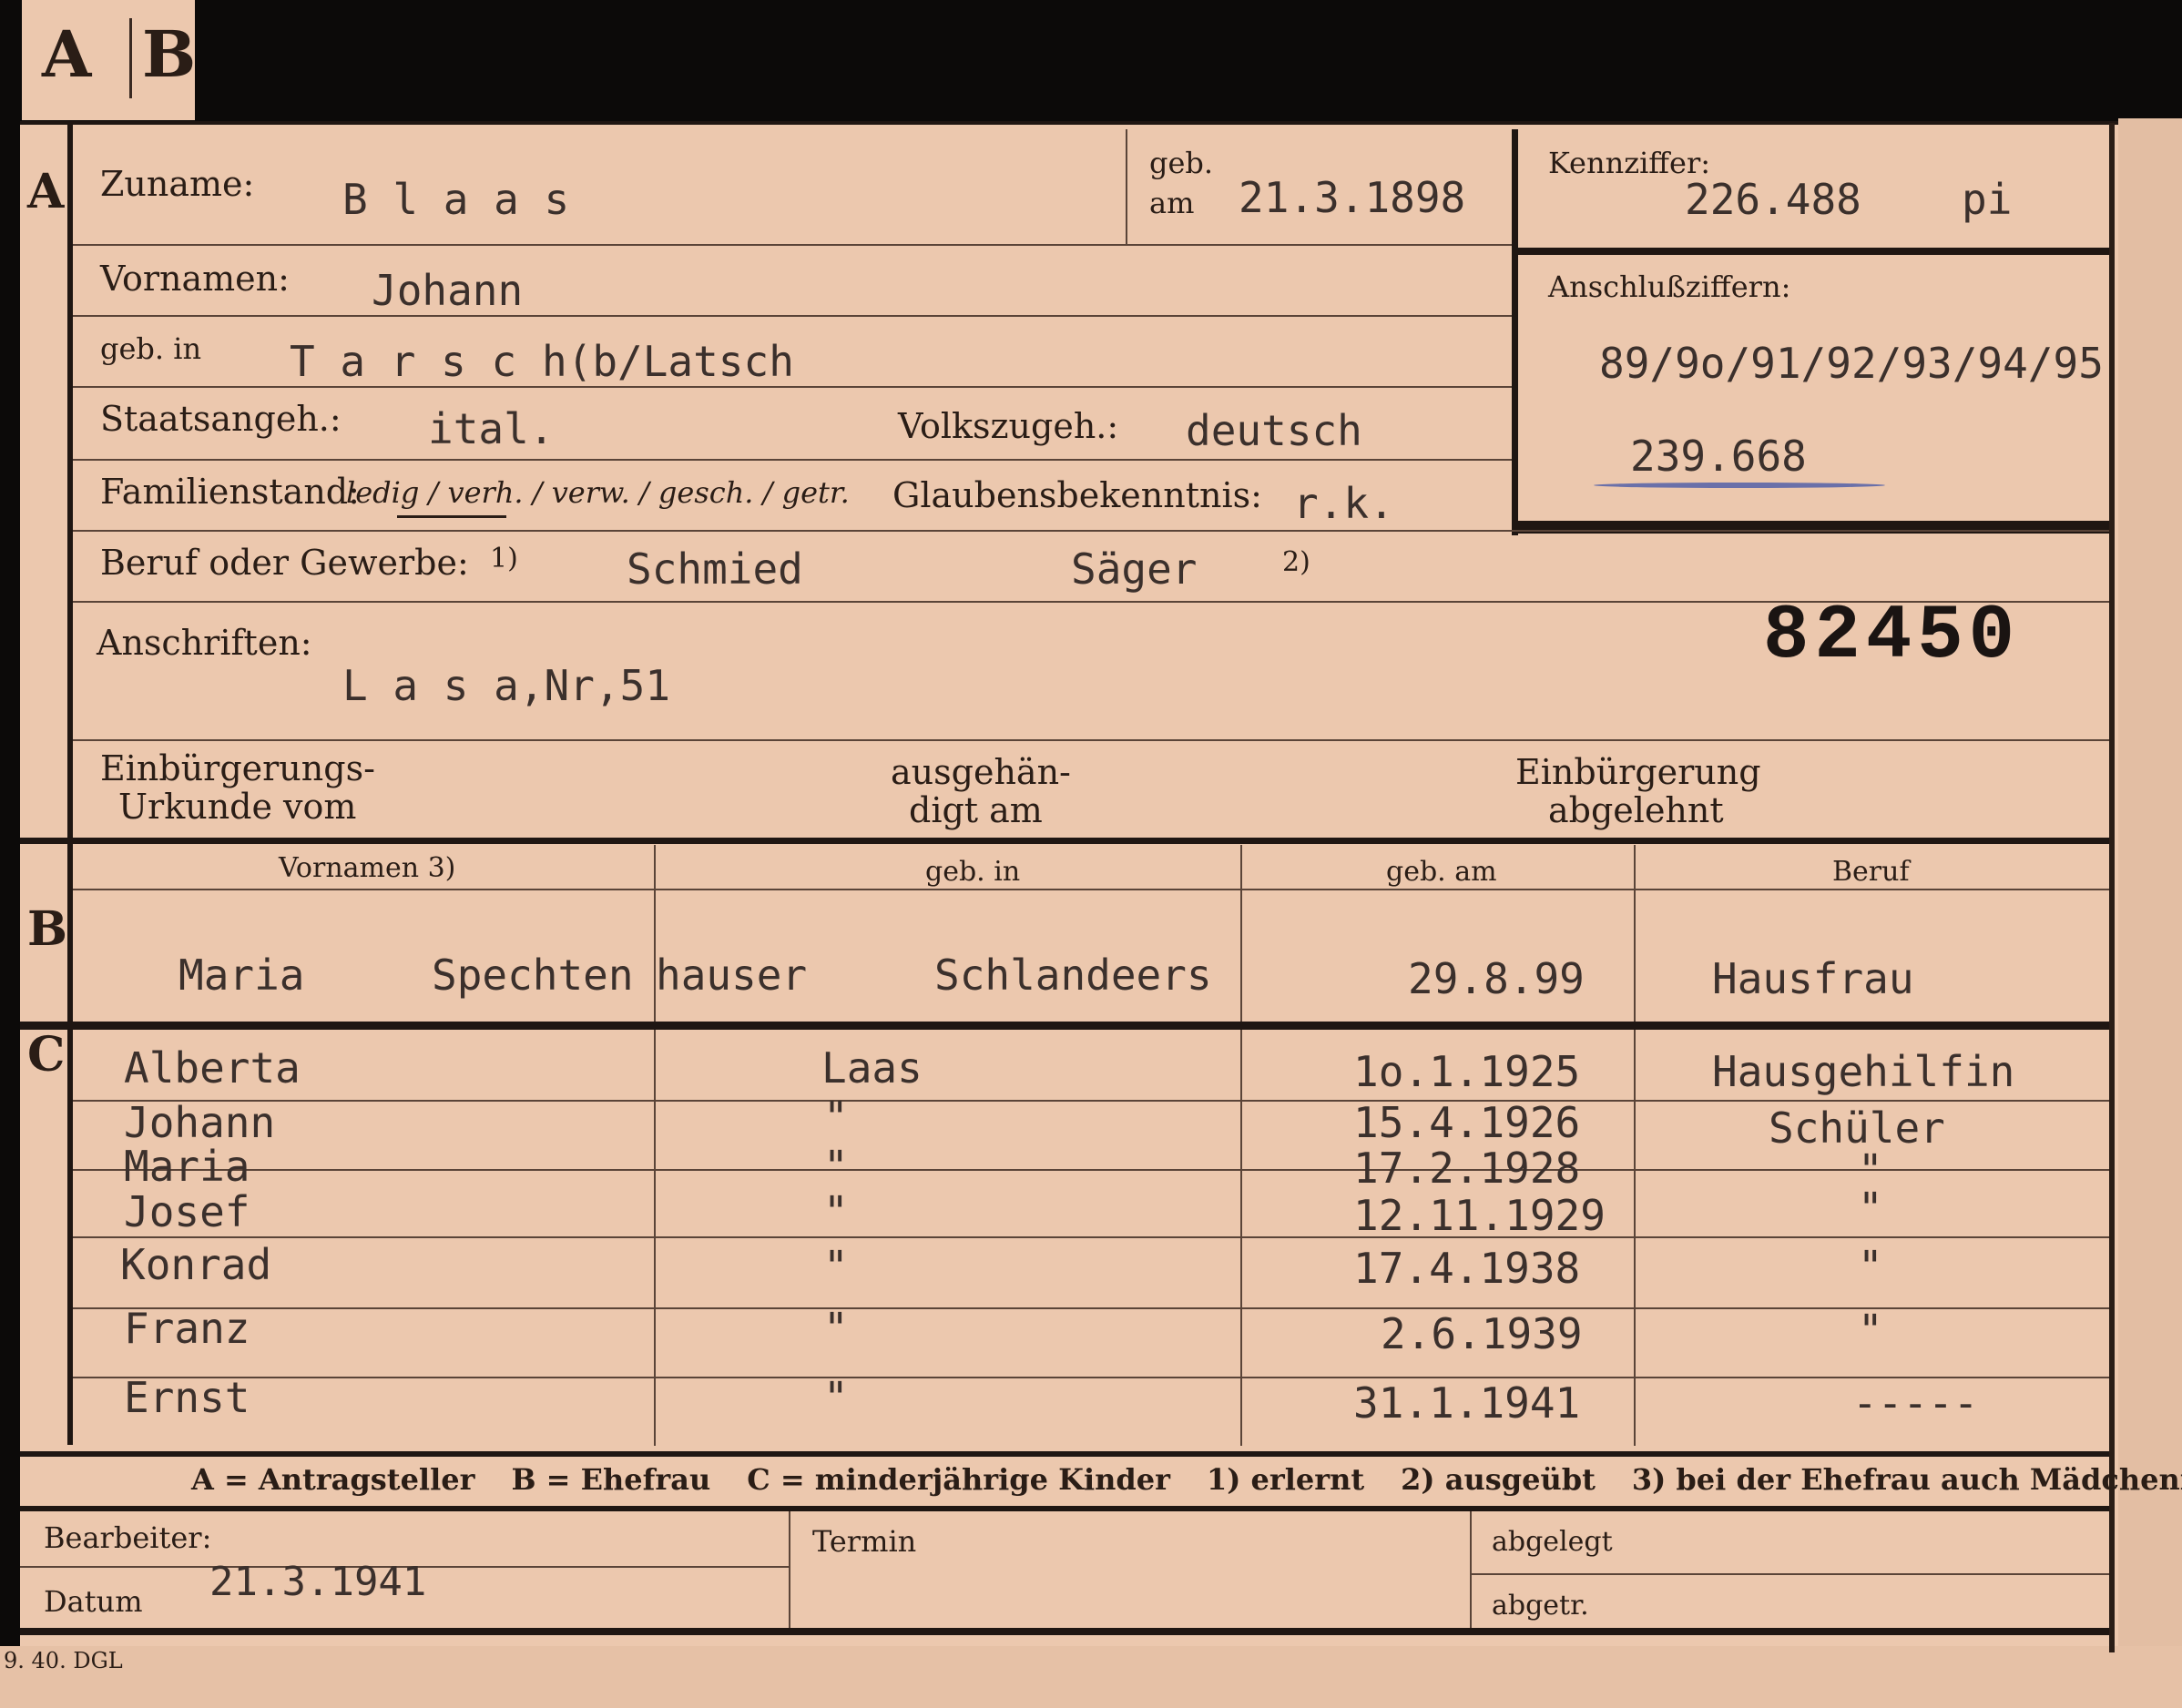  What do you see at coordinates (1064, 1454) in the screenshot?
I see `legend-top-border` at bounding box center [1064, 1454].